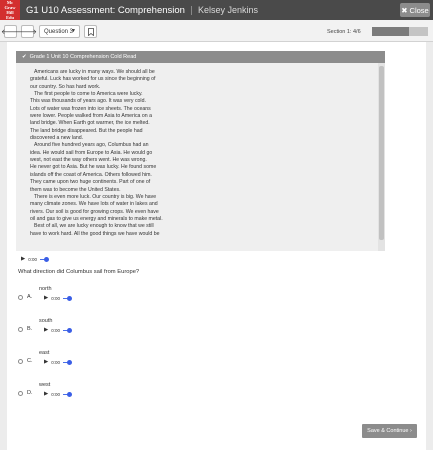  What do you see at coordinates (24, 57) in the screenshot?
I see `checkmark-icon: ✔` at bounding box center [24, 57].